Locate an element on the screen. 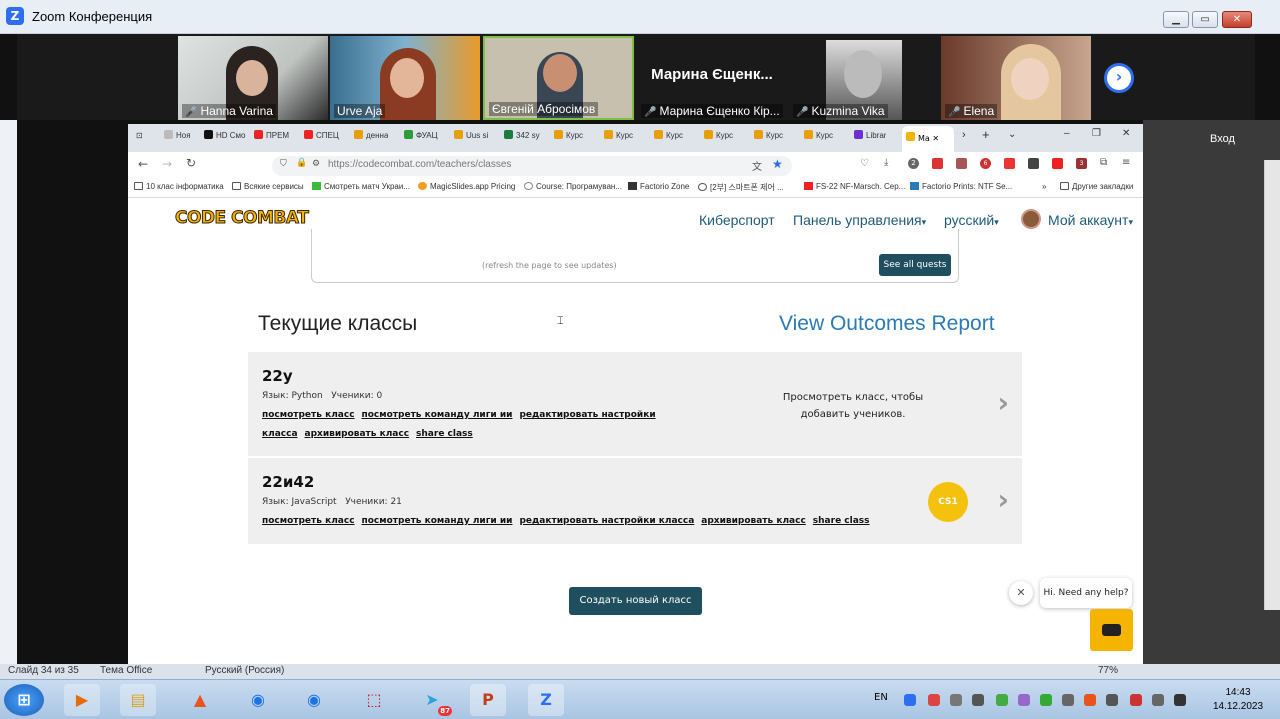  media-player-icon: ▶ is located at coordinates (82, 700).